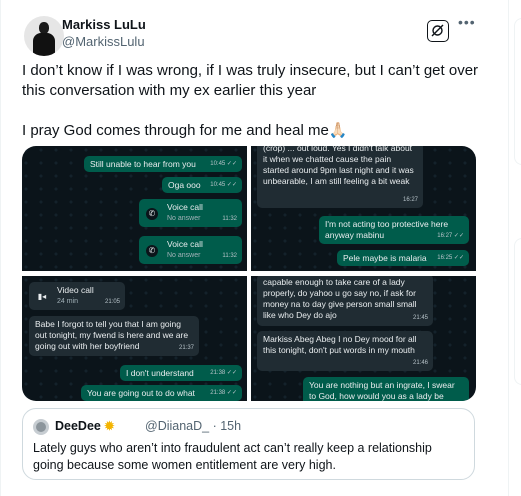 This screenshot has width=521, height=496. Describe the element at coordinates (112, 302) in the screenshot. I see `message-time: 21:05` at that location.